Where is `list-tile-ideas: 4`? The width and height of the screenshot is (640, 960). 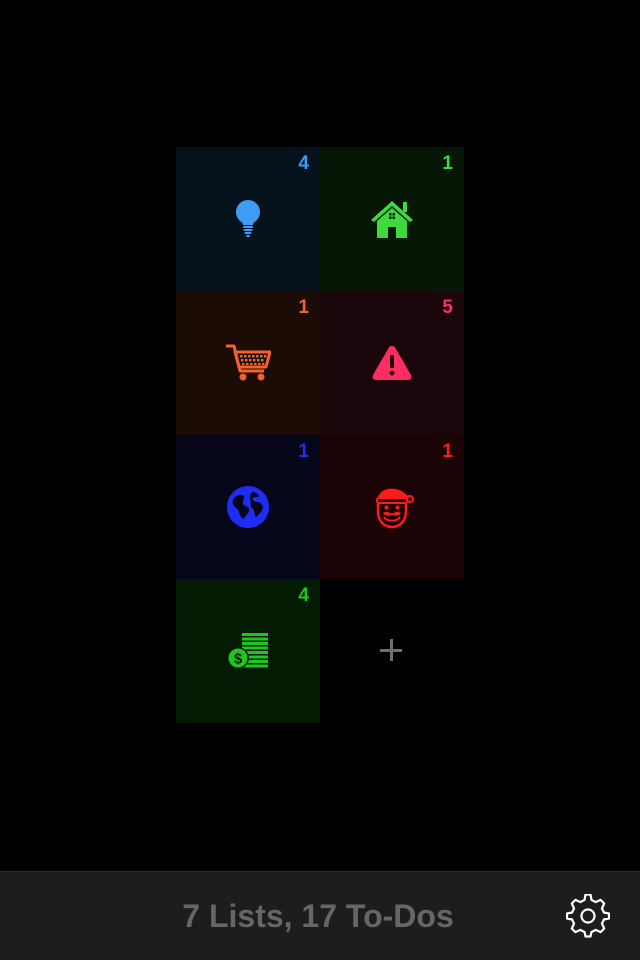 list-tile-ideas: 4 is located at coordinates (248, 219).